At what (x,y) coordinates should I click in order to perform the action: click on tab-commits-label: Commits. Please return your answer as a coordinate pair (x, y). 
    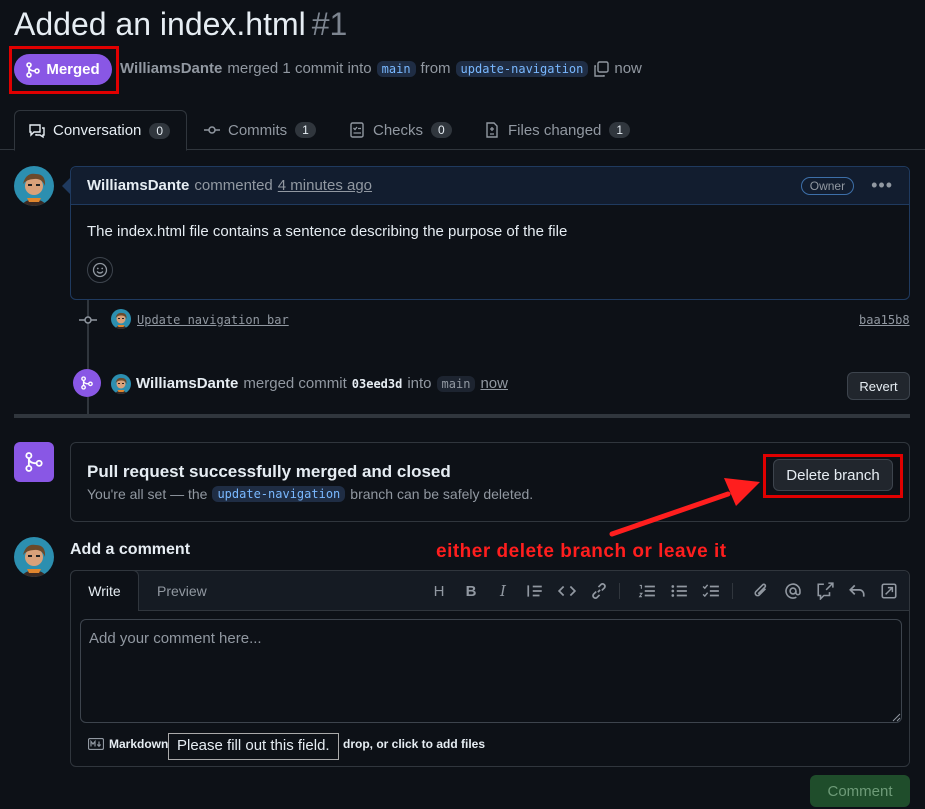
    Looking at the image, I should click on (258, 130).